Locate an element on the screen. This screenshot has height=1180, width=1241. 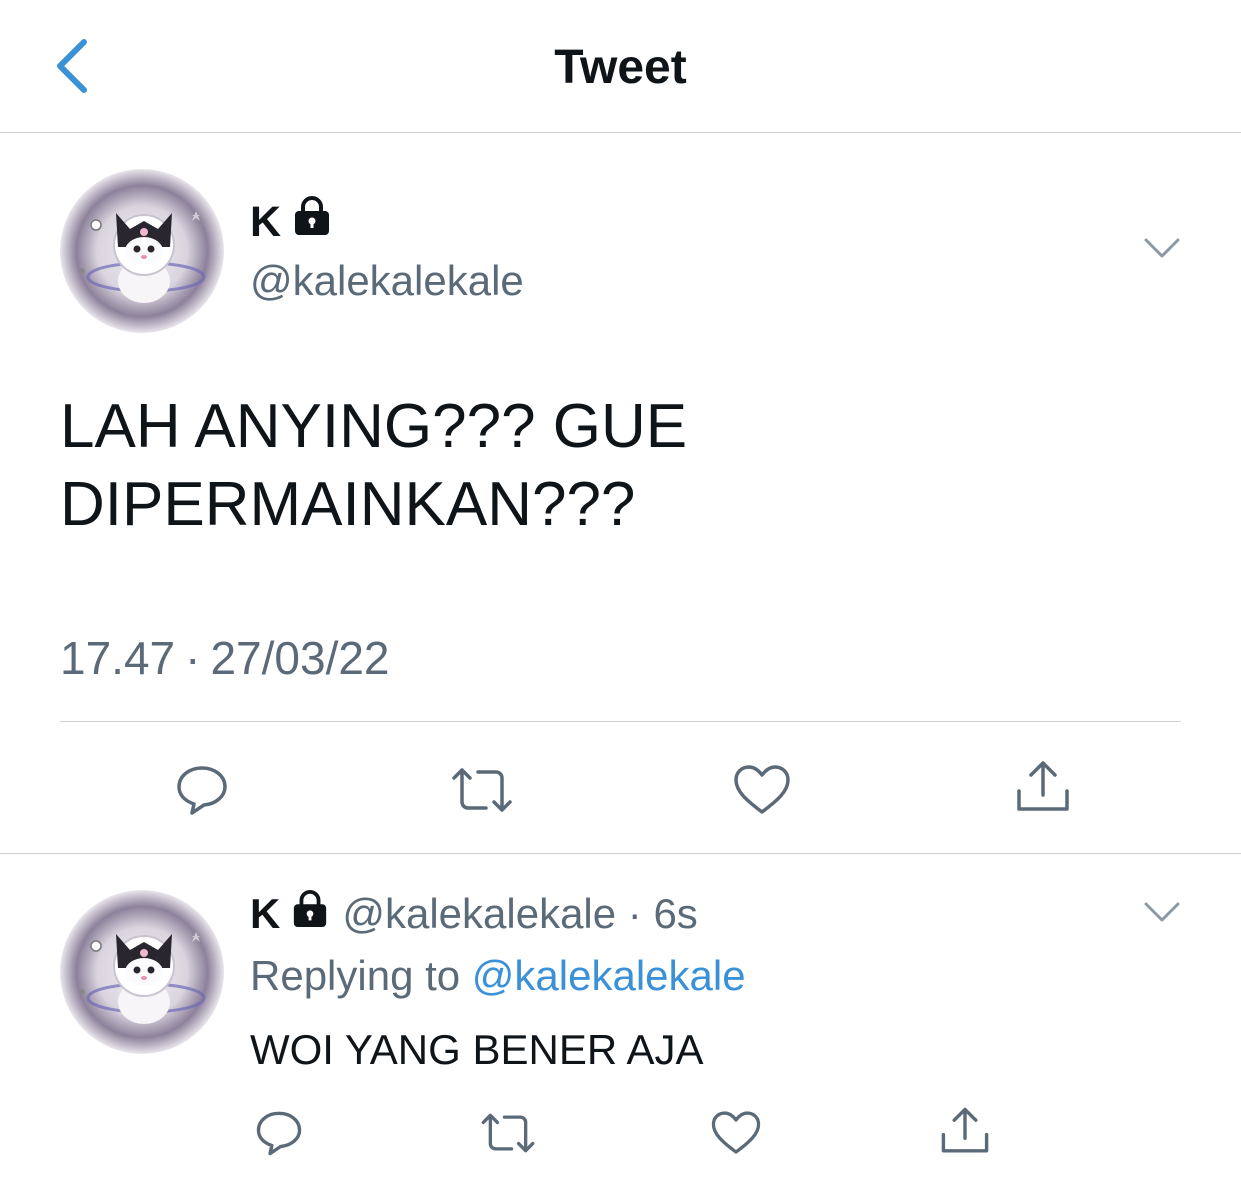
replying-to: Replying to @kalekalekale is located at coordinates (498, 976).